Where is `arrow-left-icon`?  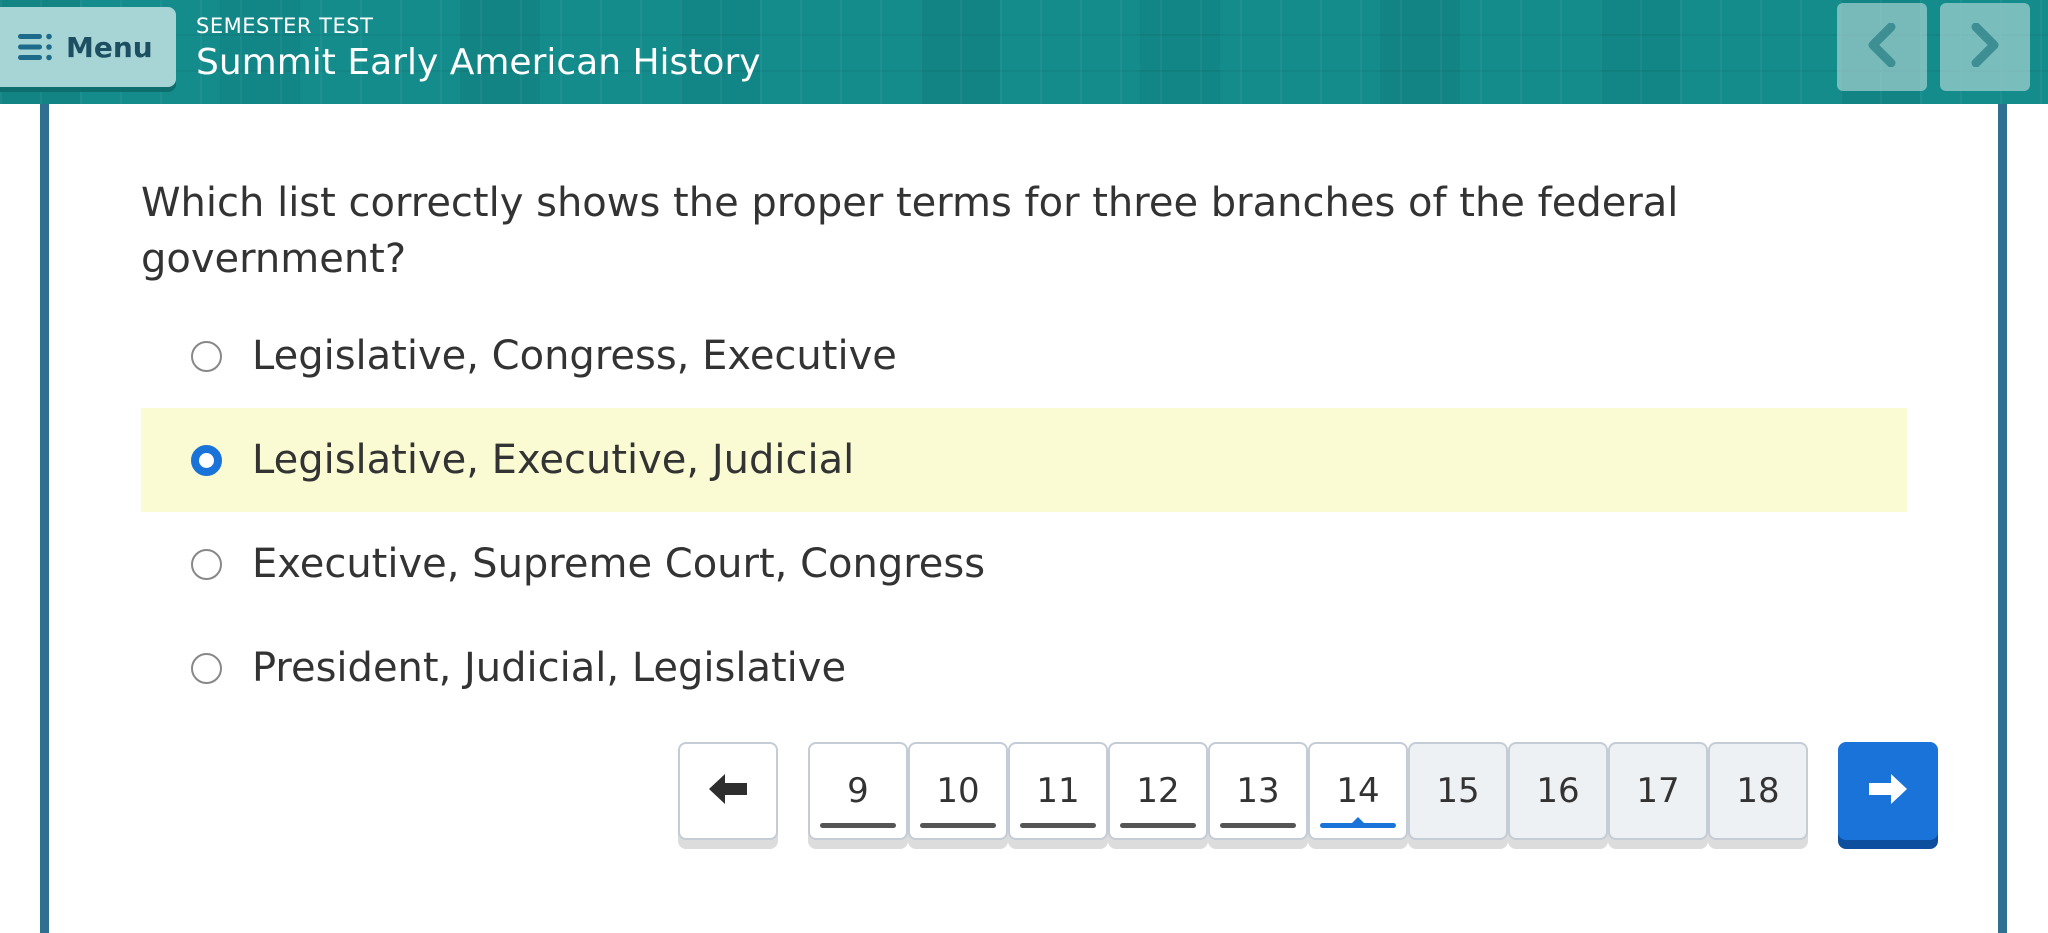
arrow-left-icon is located at coordinates (728, 791).